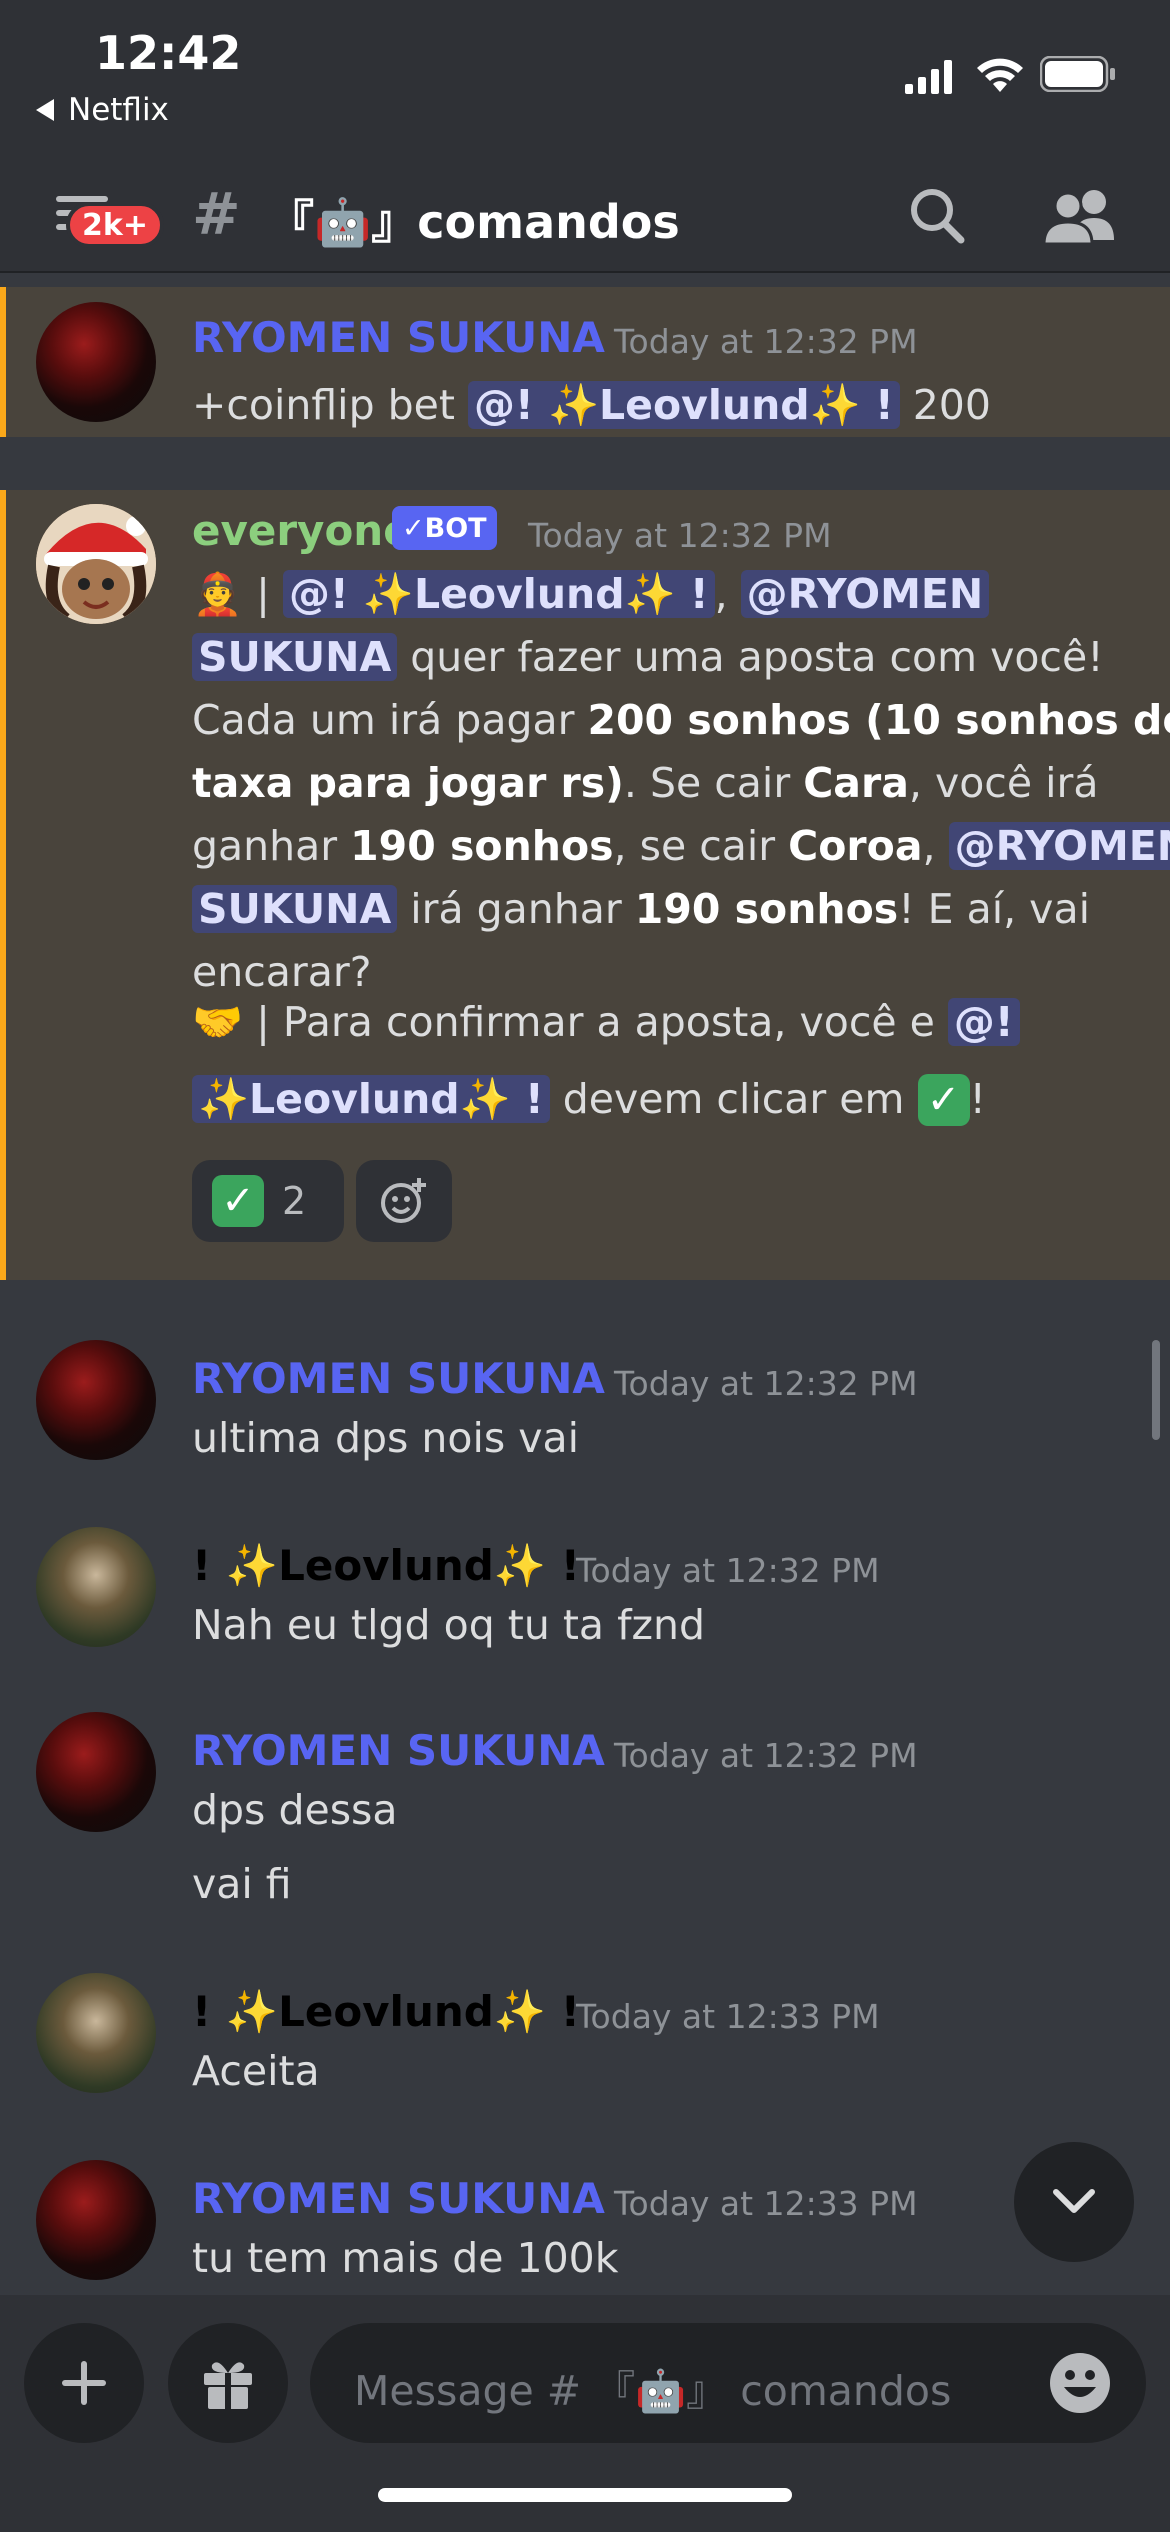 The height and width of the screenshot is (2532, 1170). What do you see at coordinates (945, 405) in the screenshot?
I see `message-text: 200` at bounding box center [945, 405].